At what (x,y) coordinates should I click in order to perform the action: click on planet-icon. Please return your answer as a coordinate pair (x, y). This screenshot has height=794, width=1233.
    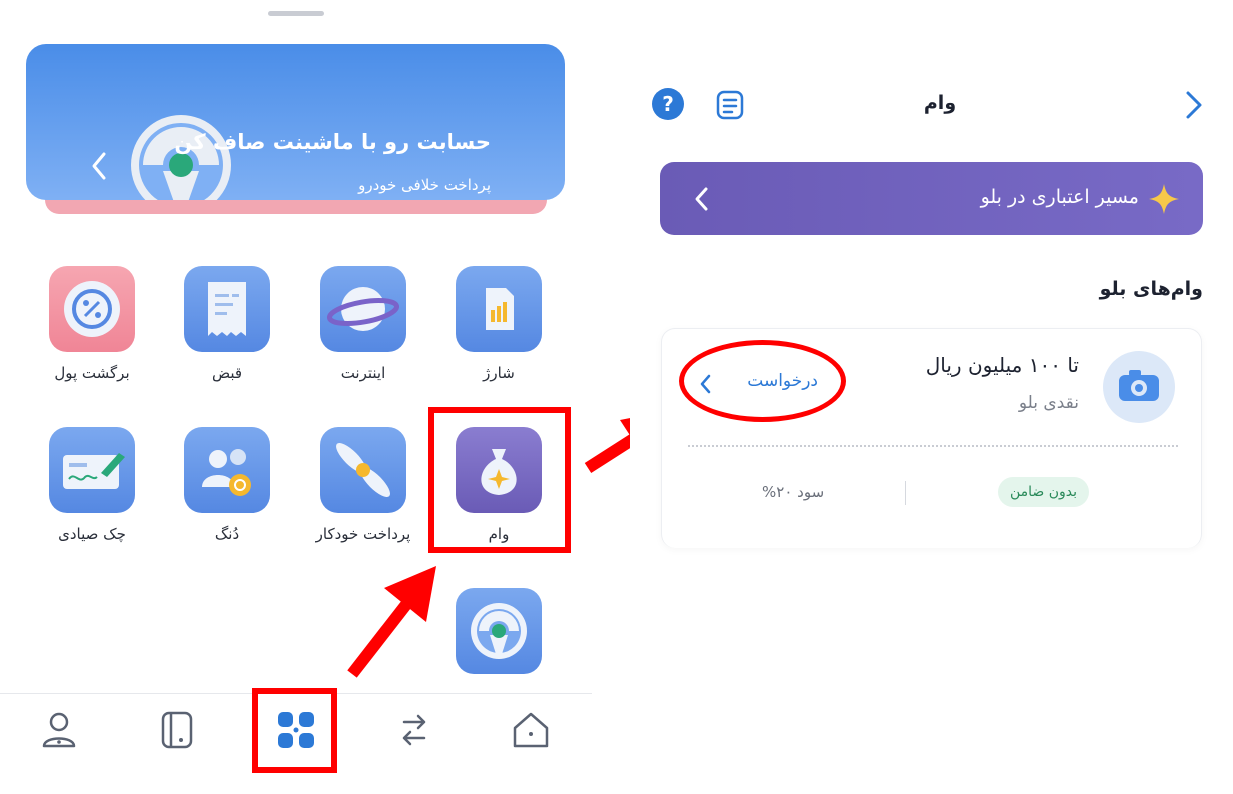
    Looking at the image, I should click on (363, 309).